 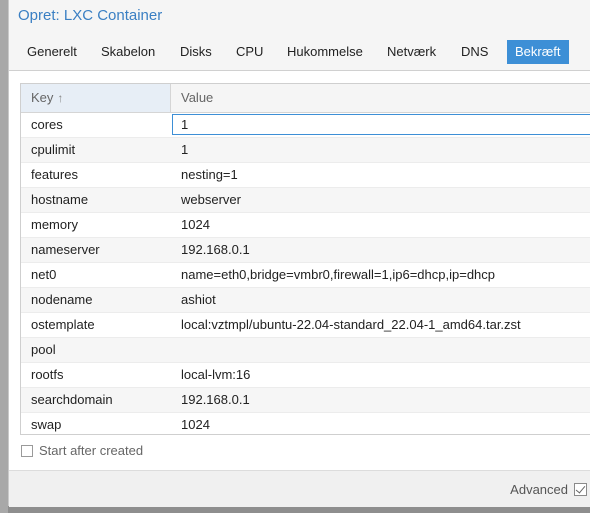 What do you see at coordinates (96, 98) in the screenshot?
I see `column-header-key: Key ↑` at bounding box center [96, 98].